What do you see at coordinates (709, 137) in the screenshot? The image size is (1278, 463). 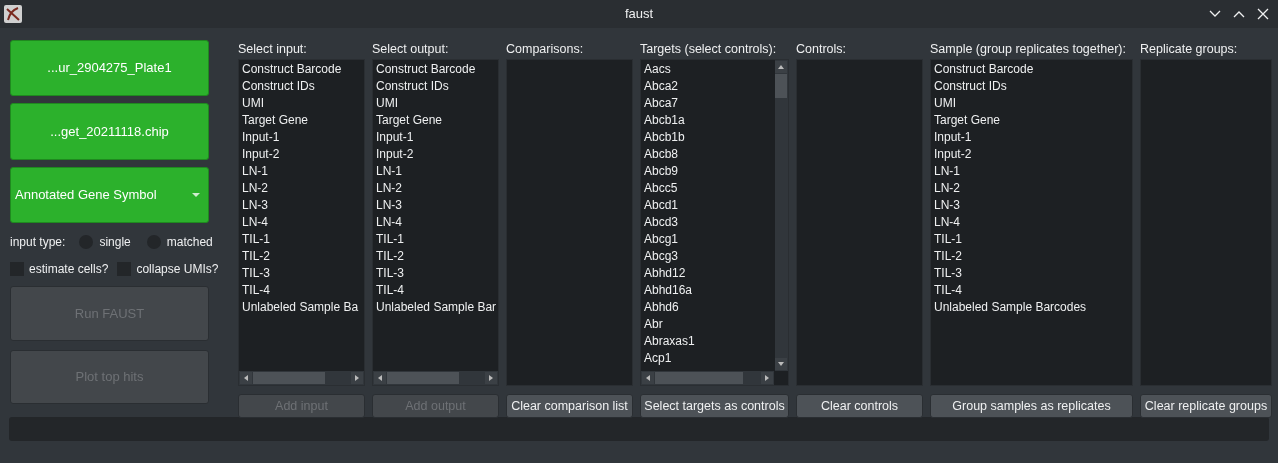 I see `list-item: Abcb1b` at bounding box center [709, 137].